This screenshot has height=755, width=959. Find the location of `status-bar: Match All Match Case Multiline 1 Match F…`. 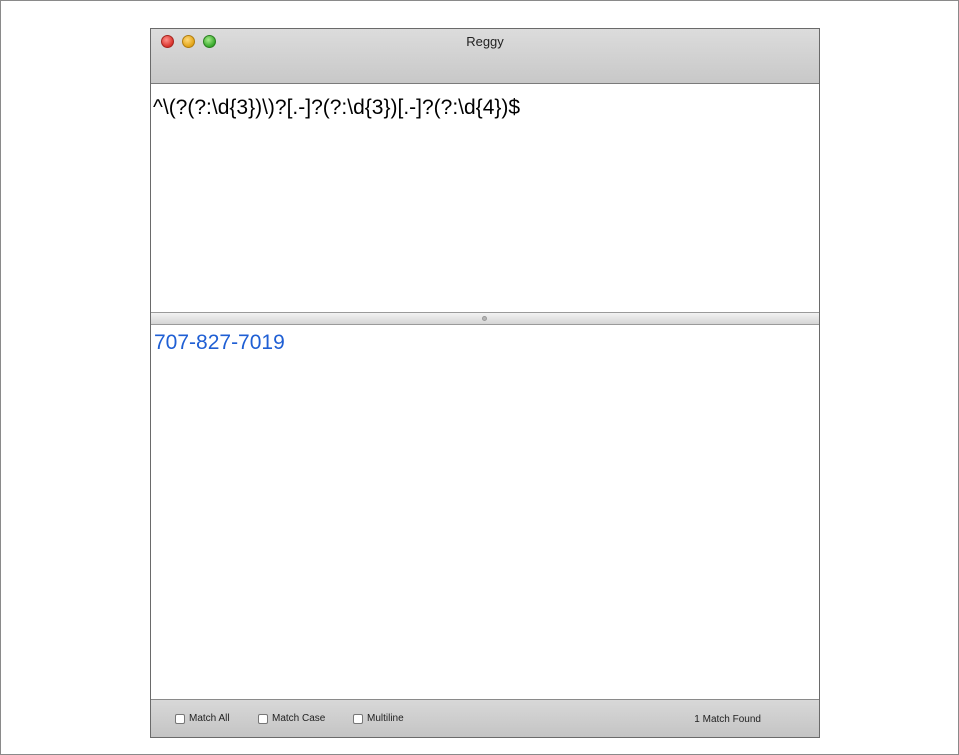

status-bar: Match All Match Case Multiline 1 Match F… is located at coordinates (485, 718).